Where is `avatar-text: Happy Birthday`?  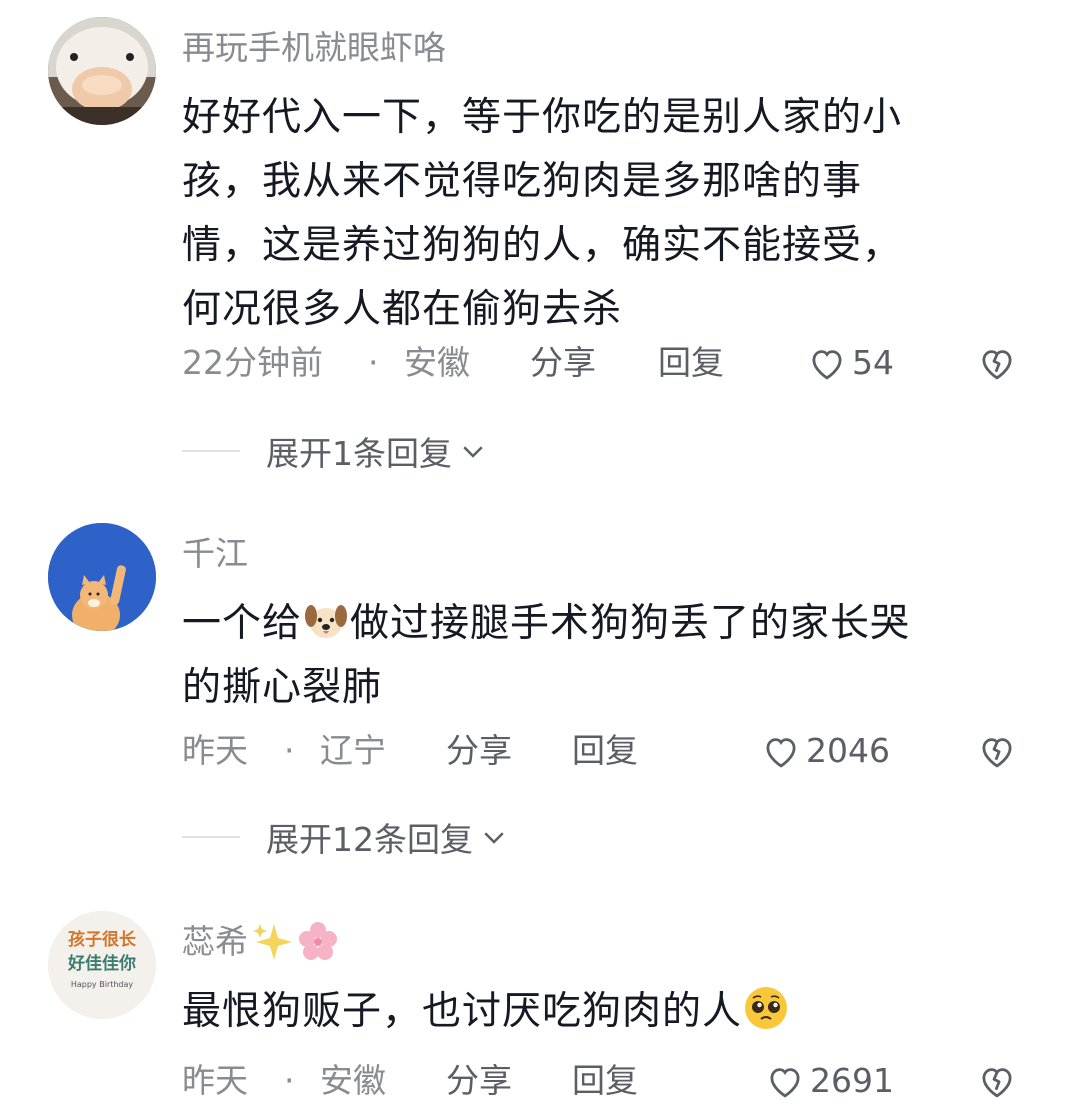 avatar-text: Happy Birthday is located at coordinates (102, 984).